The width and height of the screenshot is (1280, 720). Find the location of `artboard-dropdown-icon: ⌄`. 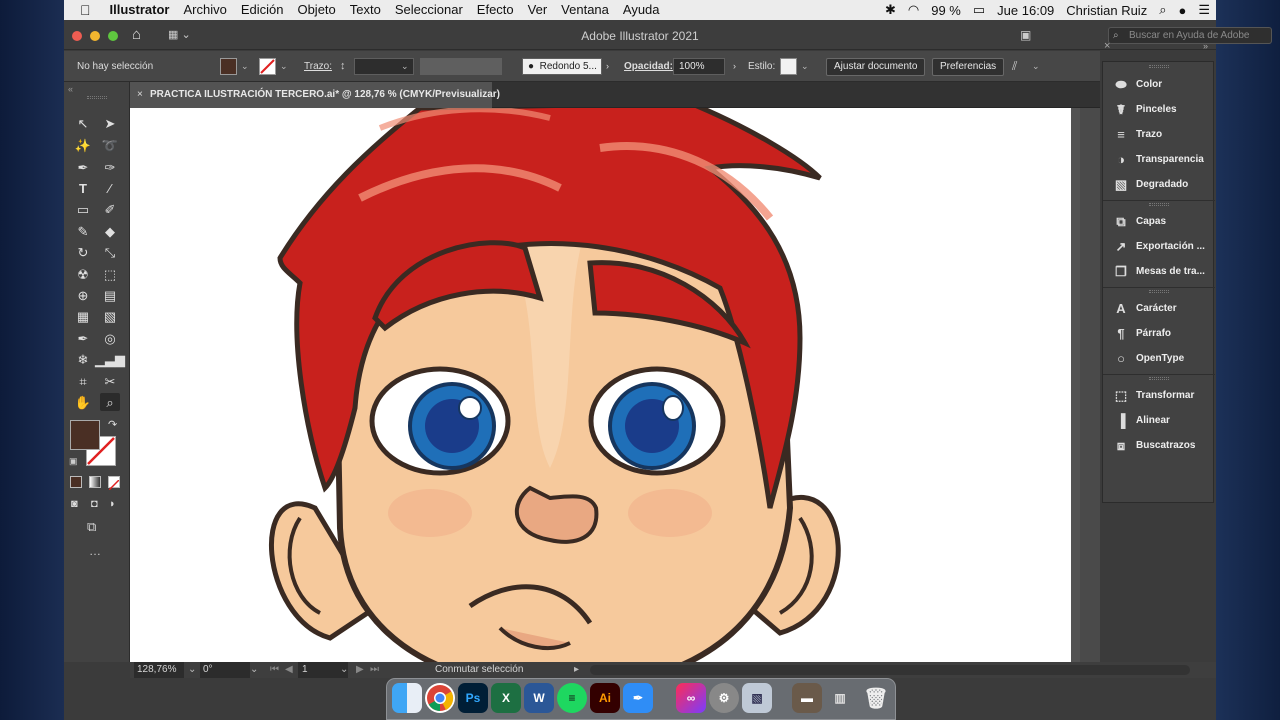

artboard-dropdown-icon: ⌄ is located at coordinates (344, 670).